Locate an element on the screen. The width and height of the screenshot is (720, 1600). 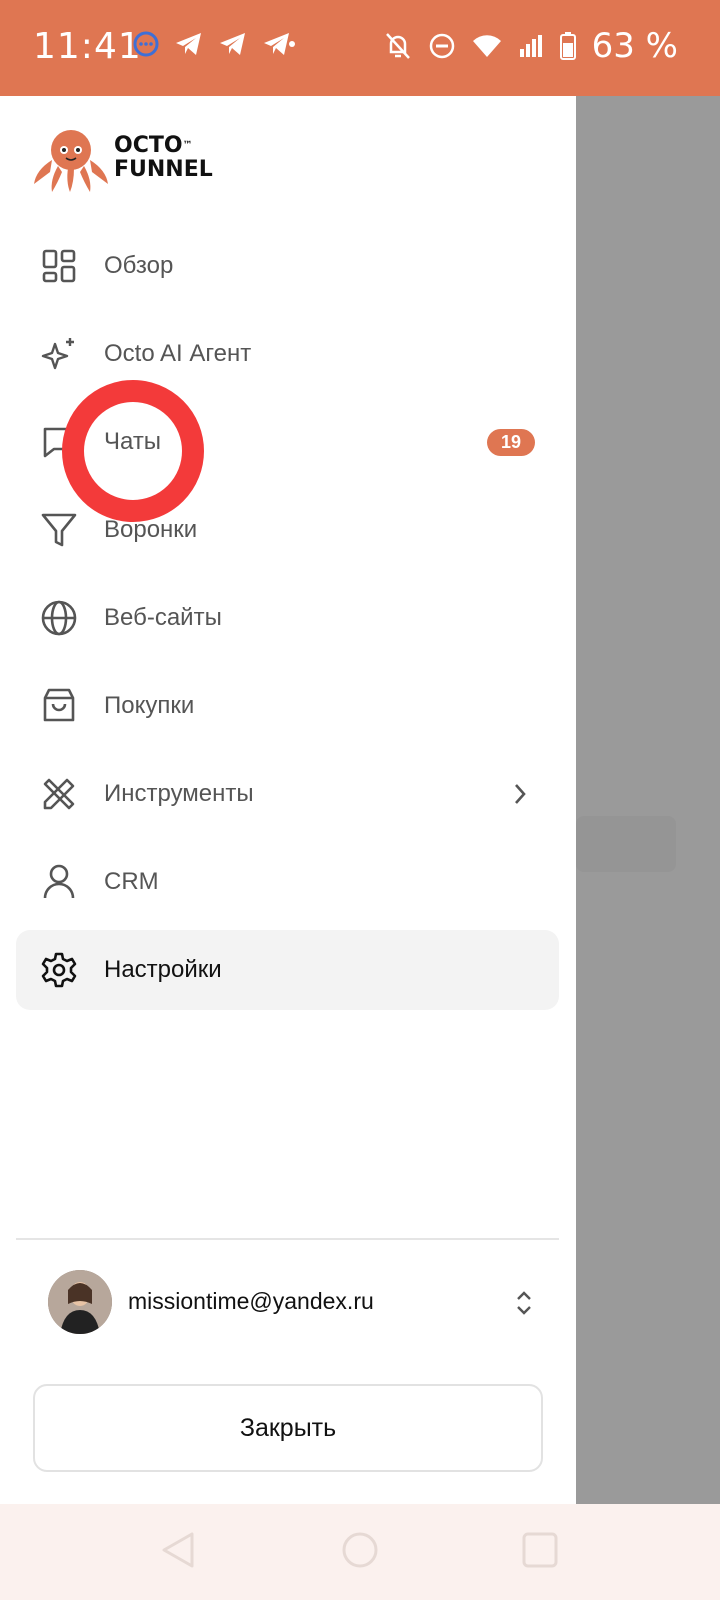
status-time: 11:41 is located at coordinates (87, 46).